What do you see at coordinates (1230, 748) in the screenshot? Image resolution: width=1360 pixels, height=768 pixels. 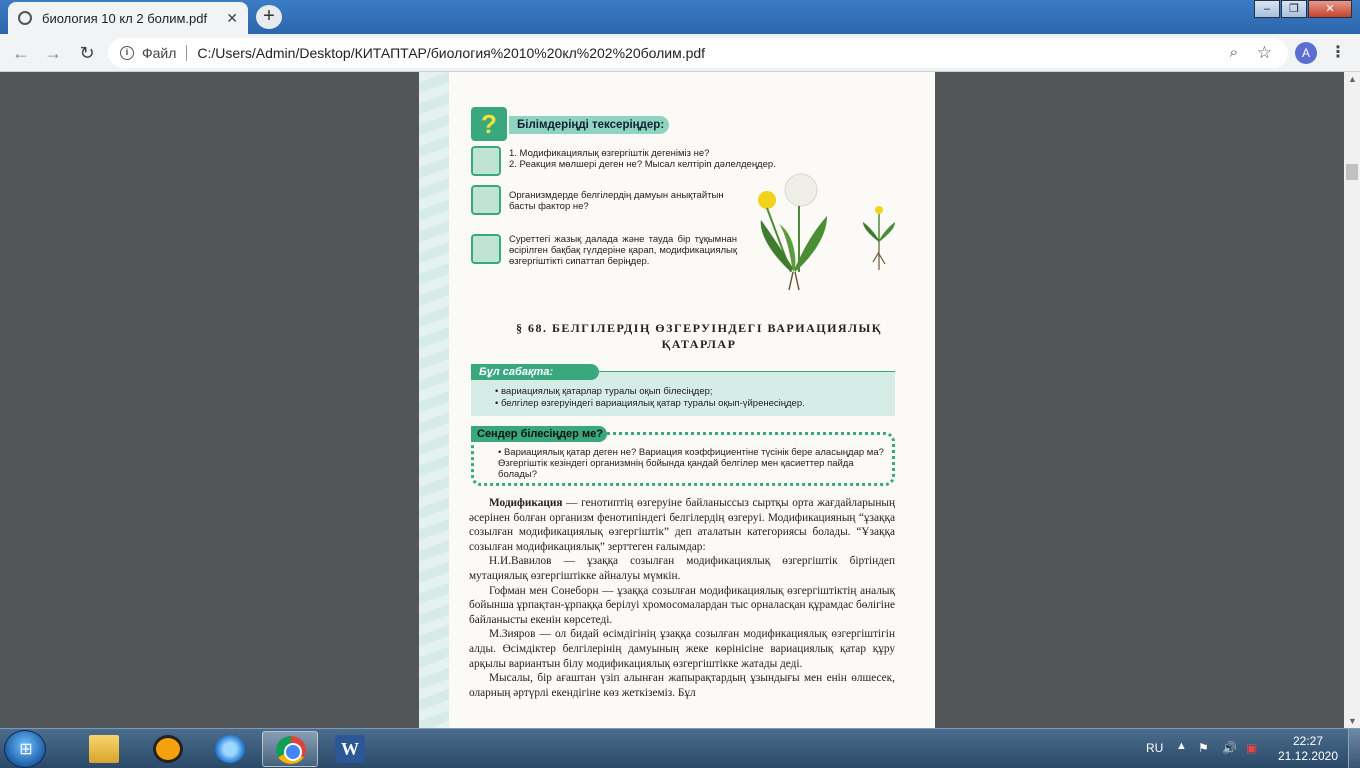 I see `volume-icon: 🔊` at bounding box center [1230, 748].